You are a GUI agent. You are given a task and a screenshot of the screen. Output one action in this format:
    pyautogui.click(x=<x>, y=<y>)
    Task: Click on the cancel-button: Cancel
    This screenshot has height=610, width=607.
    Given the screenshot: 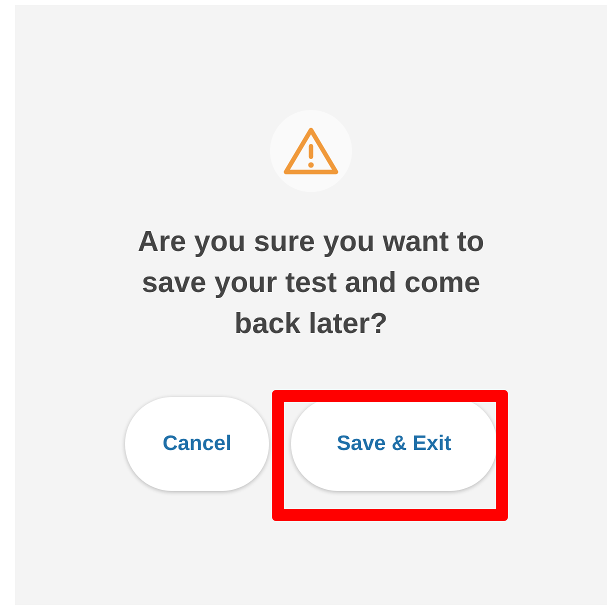 What is the action you would take?
    pyautogui.click(x=197, y=444)
    